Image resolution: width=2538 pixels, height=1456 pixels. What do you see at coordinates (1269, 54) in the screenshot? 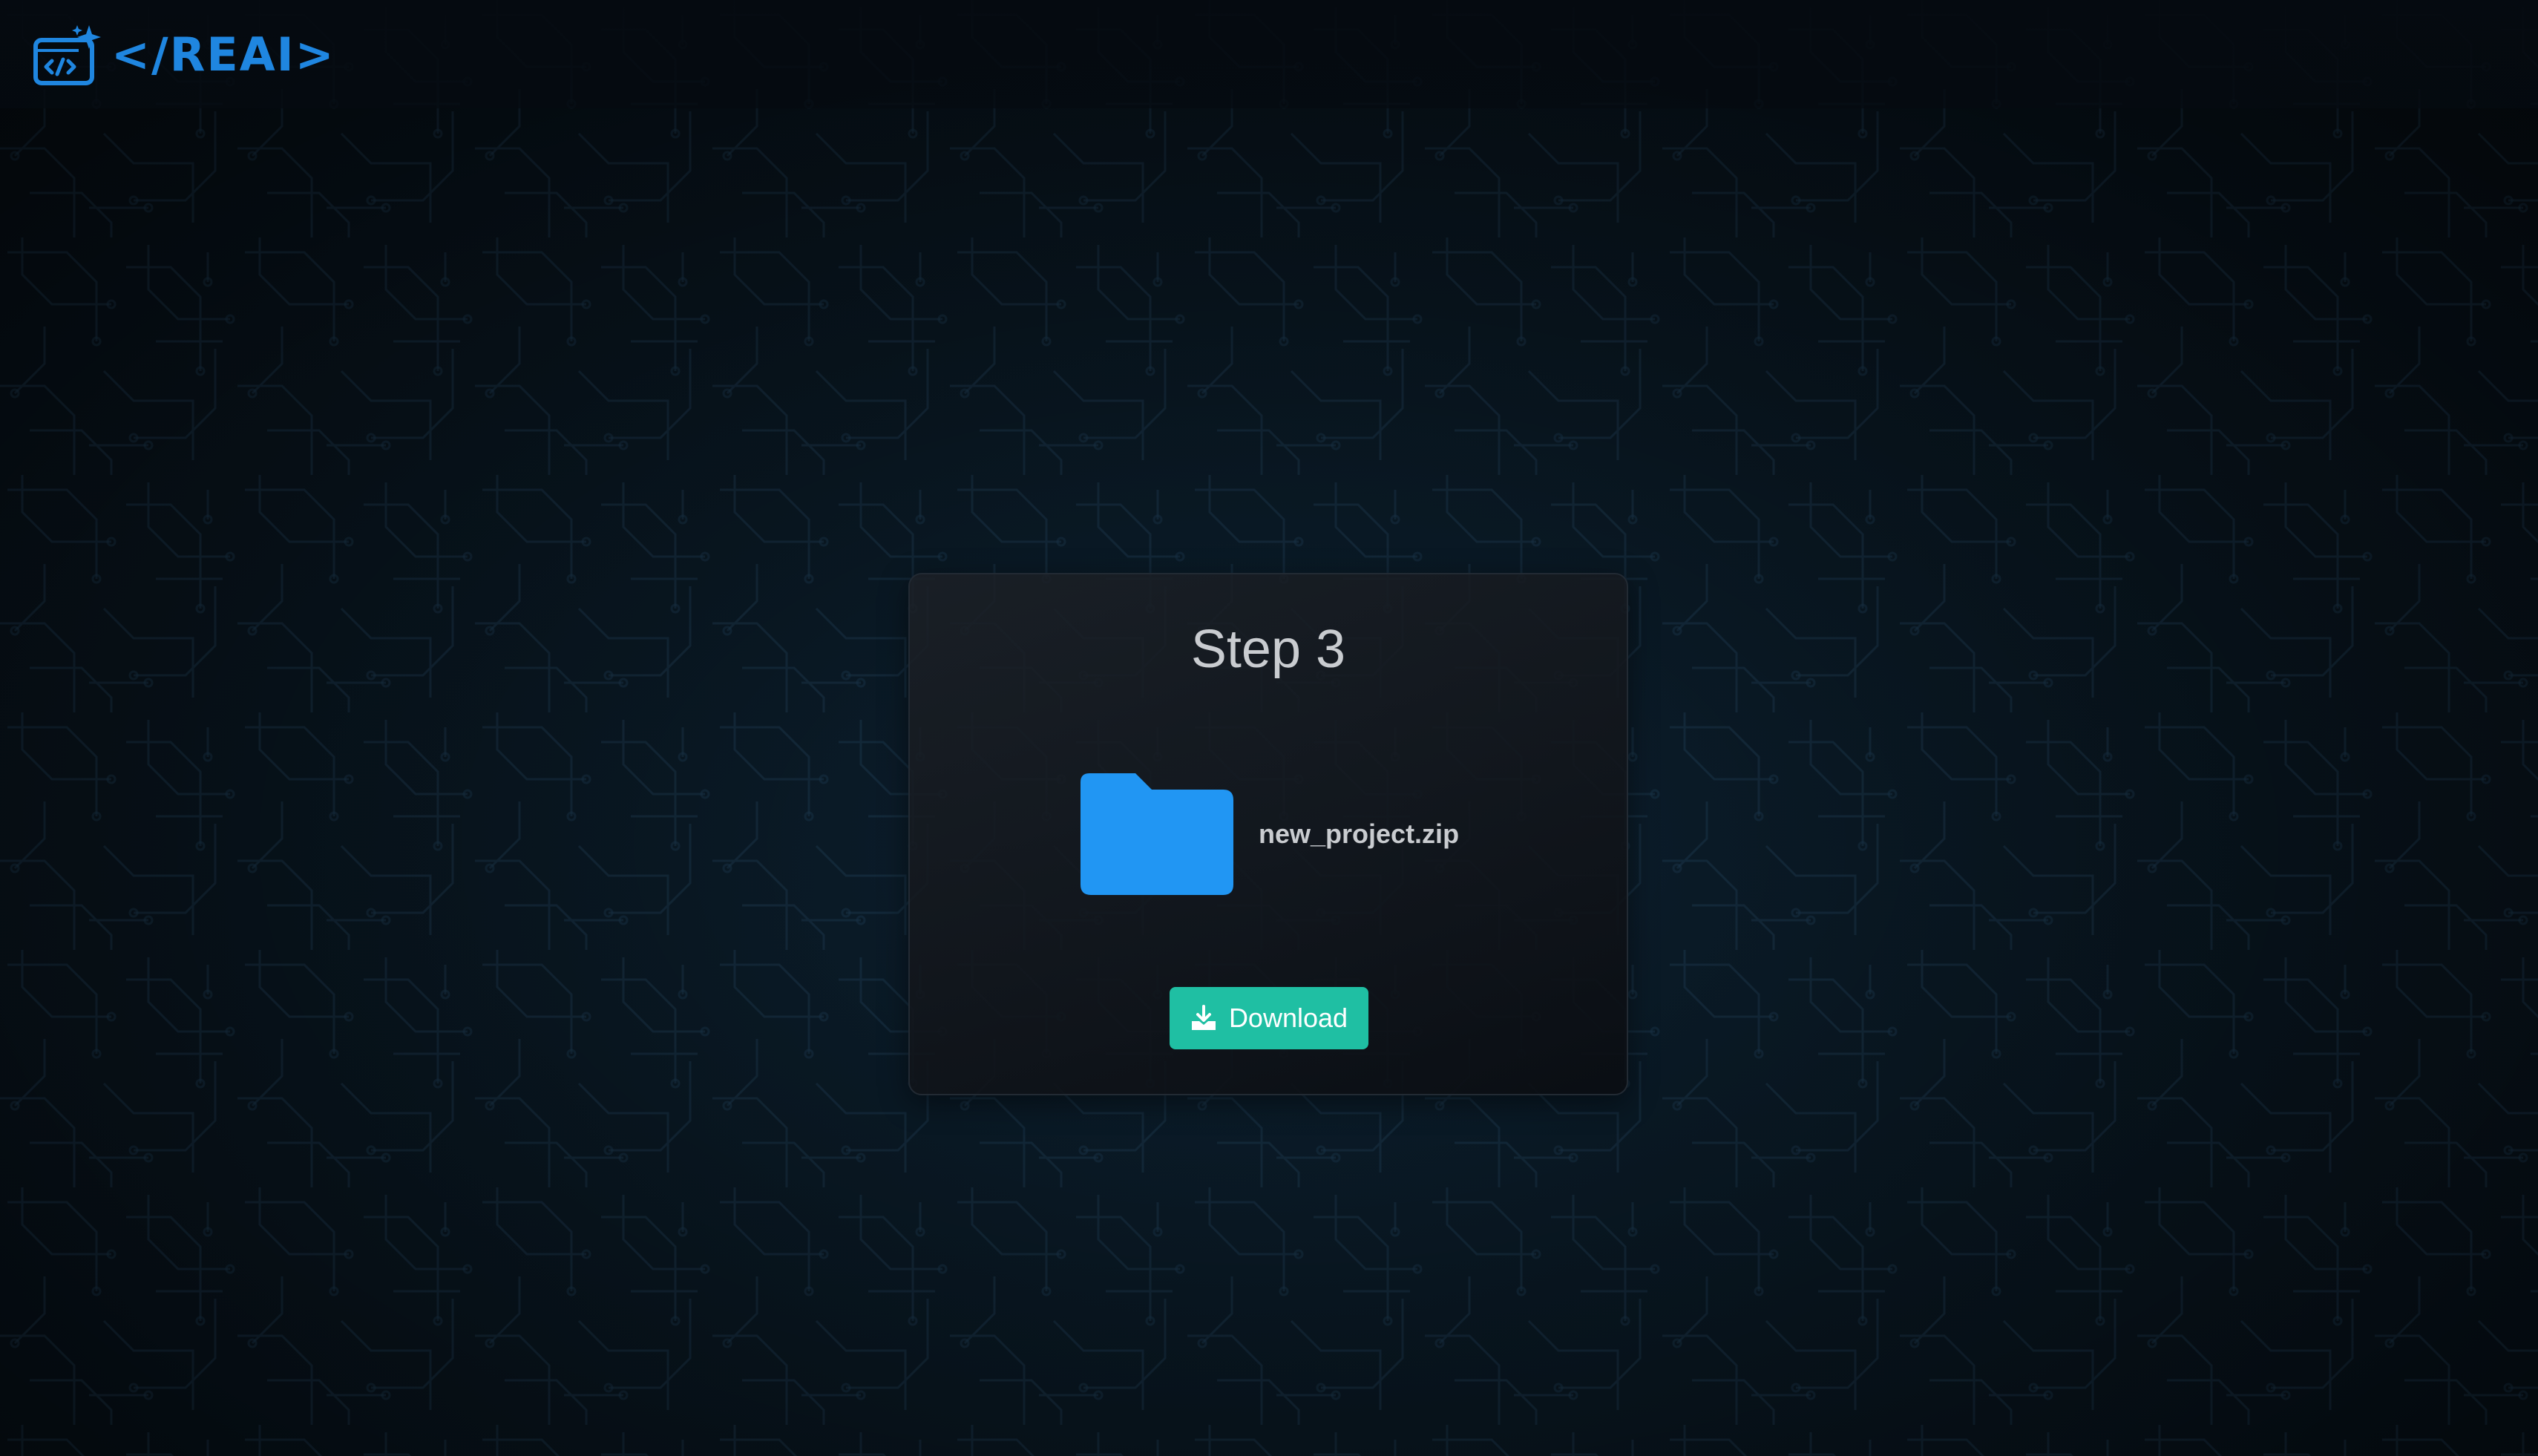
I see `top-bar: </REAI>` at bounding box center [1269, 54].